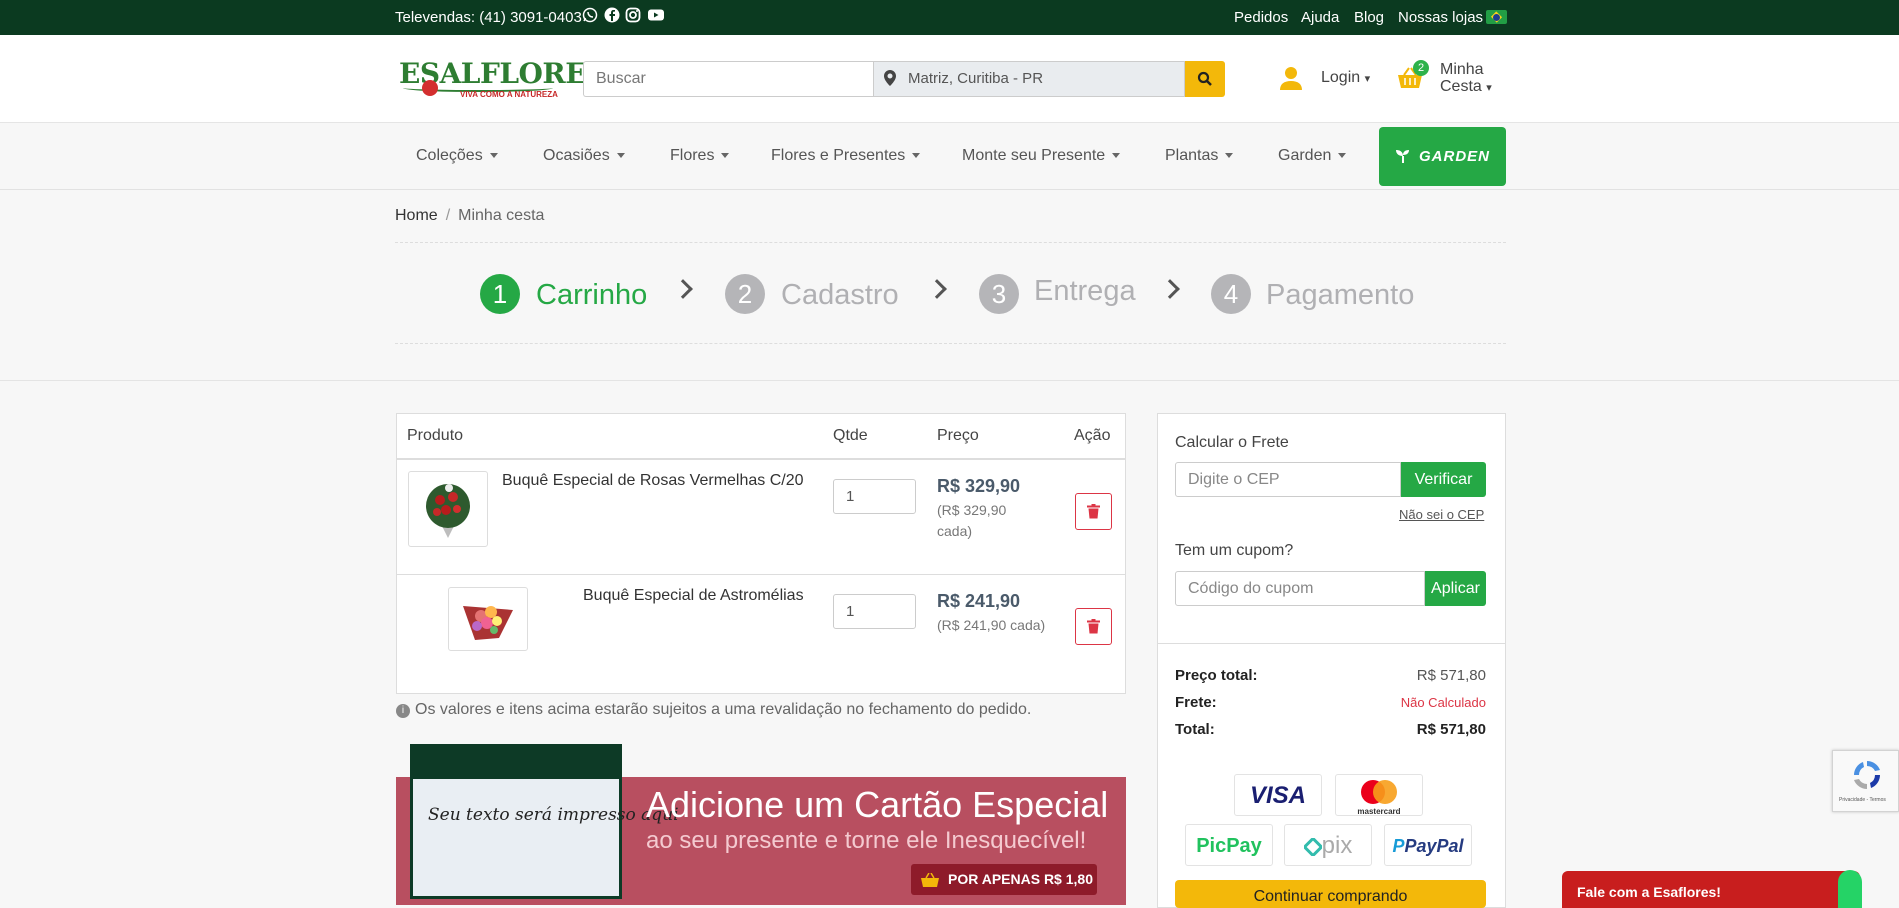  I want to click on panel-divider, so click(1331, 643).